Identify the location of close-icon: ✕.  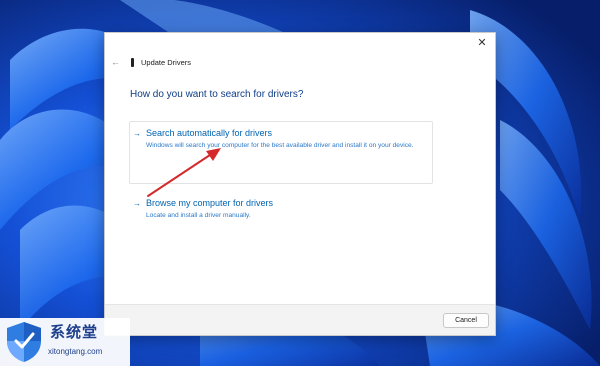
(482, 43).